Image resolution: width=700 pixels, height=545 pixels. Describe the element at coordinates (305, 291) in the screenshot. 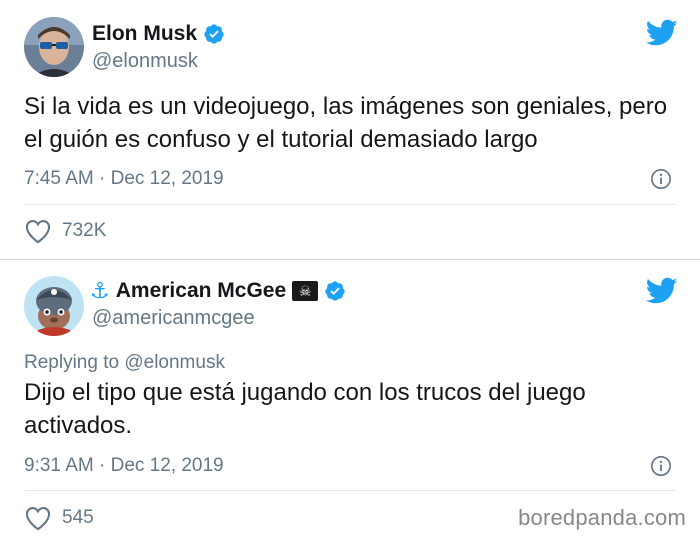

I see `pirate-flag-emoji-icon: ☠` at that location.